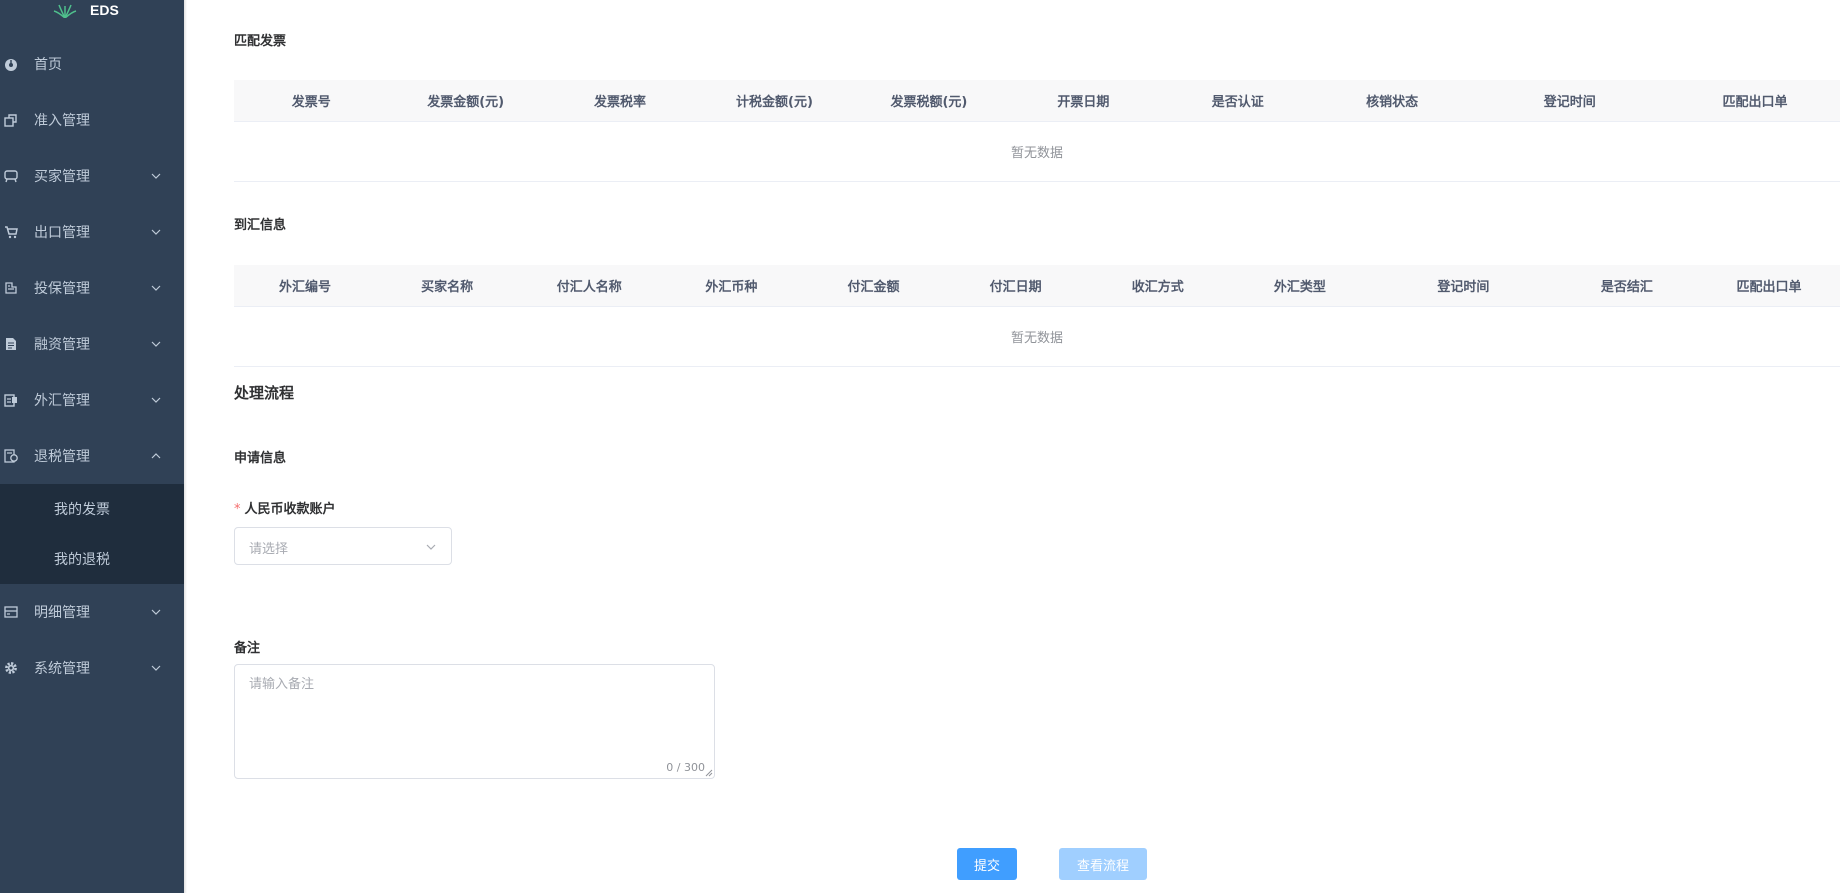 The height and width of the screenshot is (893, 1840). What do you see at coordinates (92, 668) in the screenshot?
I see `sidebar-item-system: 系统管理` at bounding box center [92, 668].